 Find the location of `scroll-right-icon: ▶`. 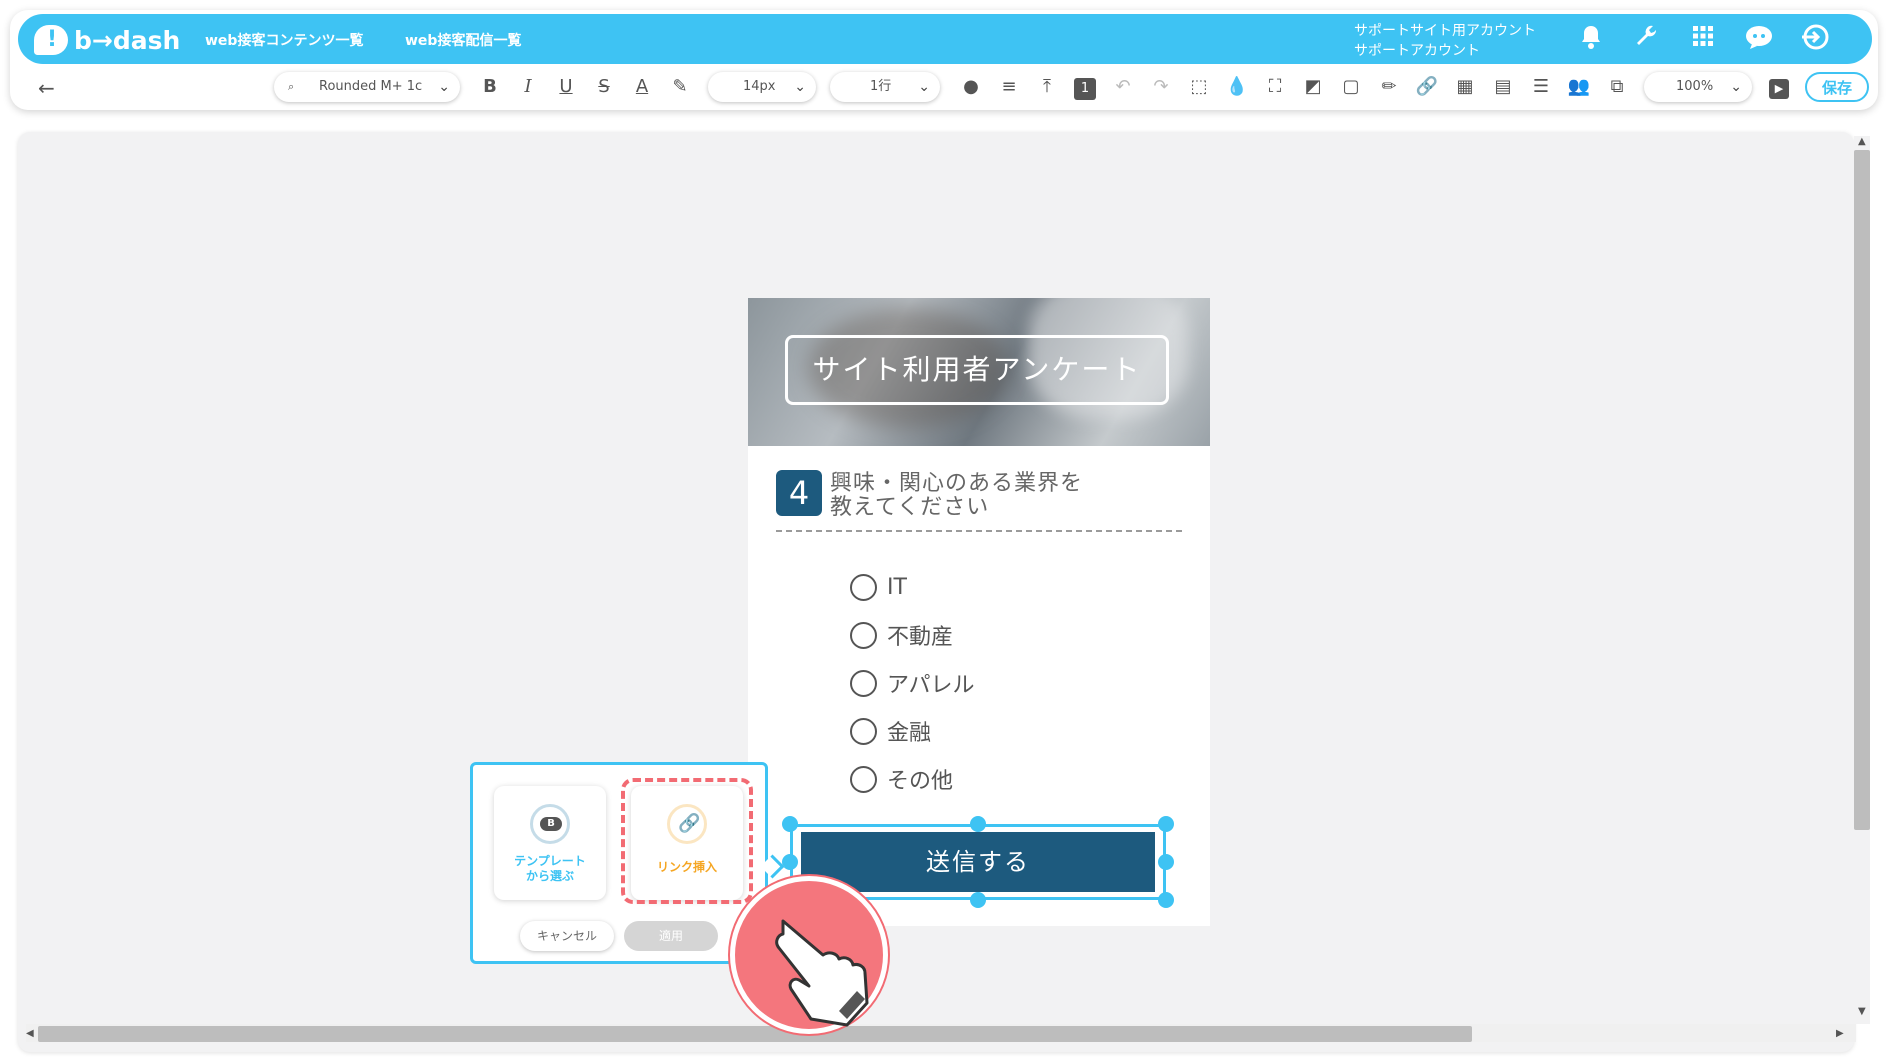

scroll-right-icon: ▶ is located at coordinates (1840, 1033).